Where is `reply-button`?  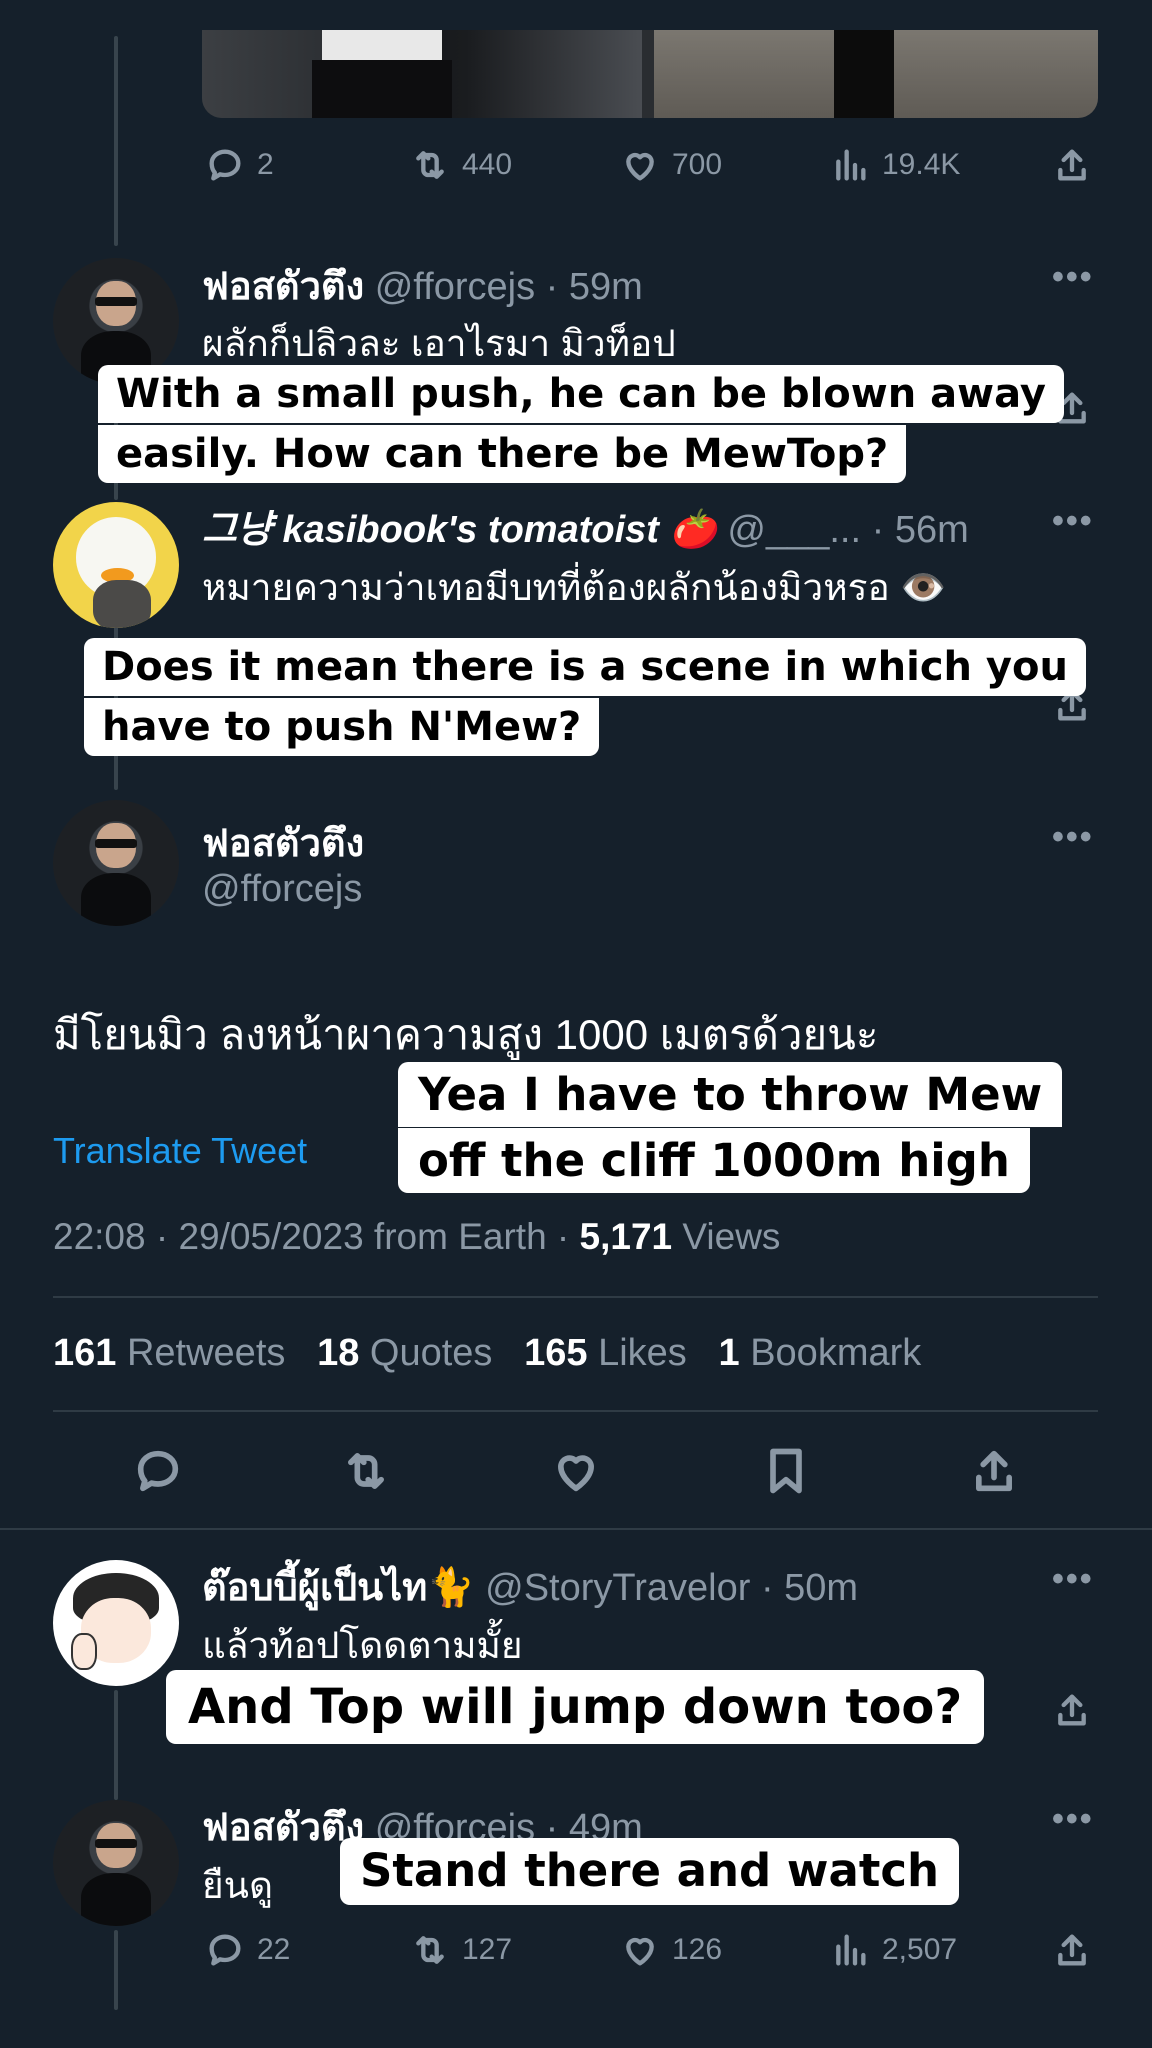 reply-button is located at coordinates (158, 1471).